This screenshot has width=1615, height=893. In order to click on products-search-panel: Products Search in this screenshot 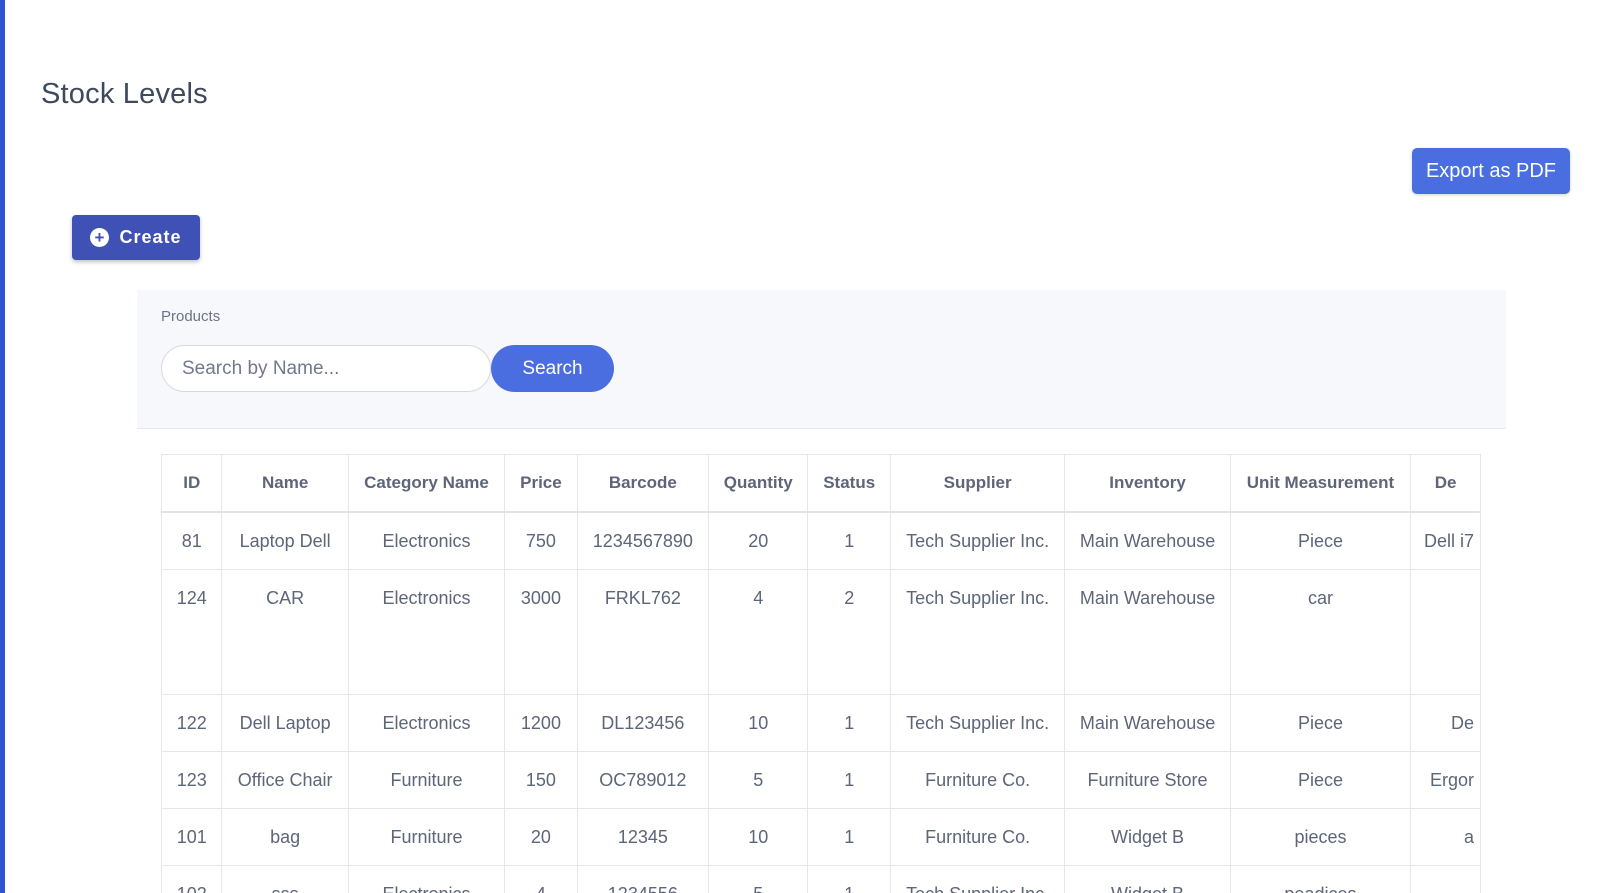, I will do `click(821, 359)`.